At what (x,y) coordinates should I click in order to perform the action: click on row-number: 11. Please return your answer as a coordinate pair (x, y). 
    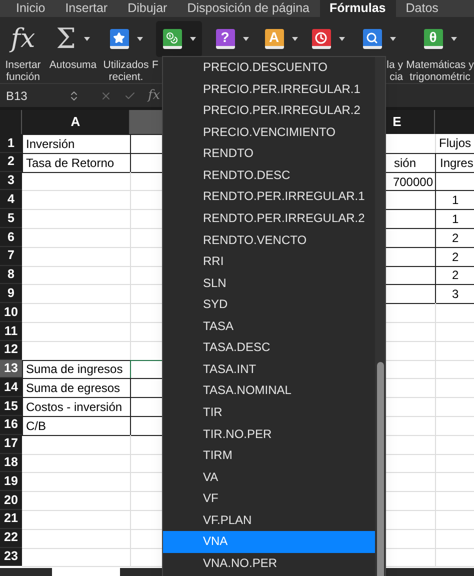
    Looking at the image, I should click on (11, 331).